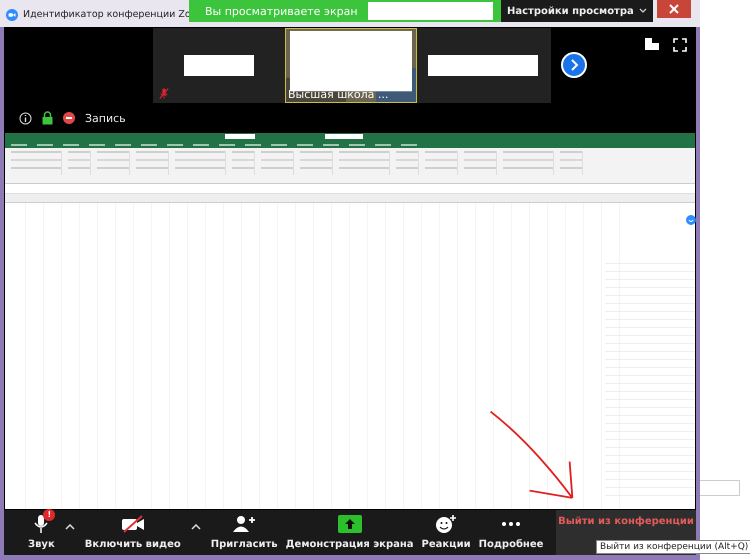 The image size is (750, 560). I want to click on more-icon, so click(511, 524).